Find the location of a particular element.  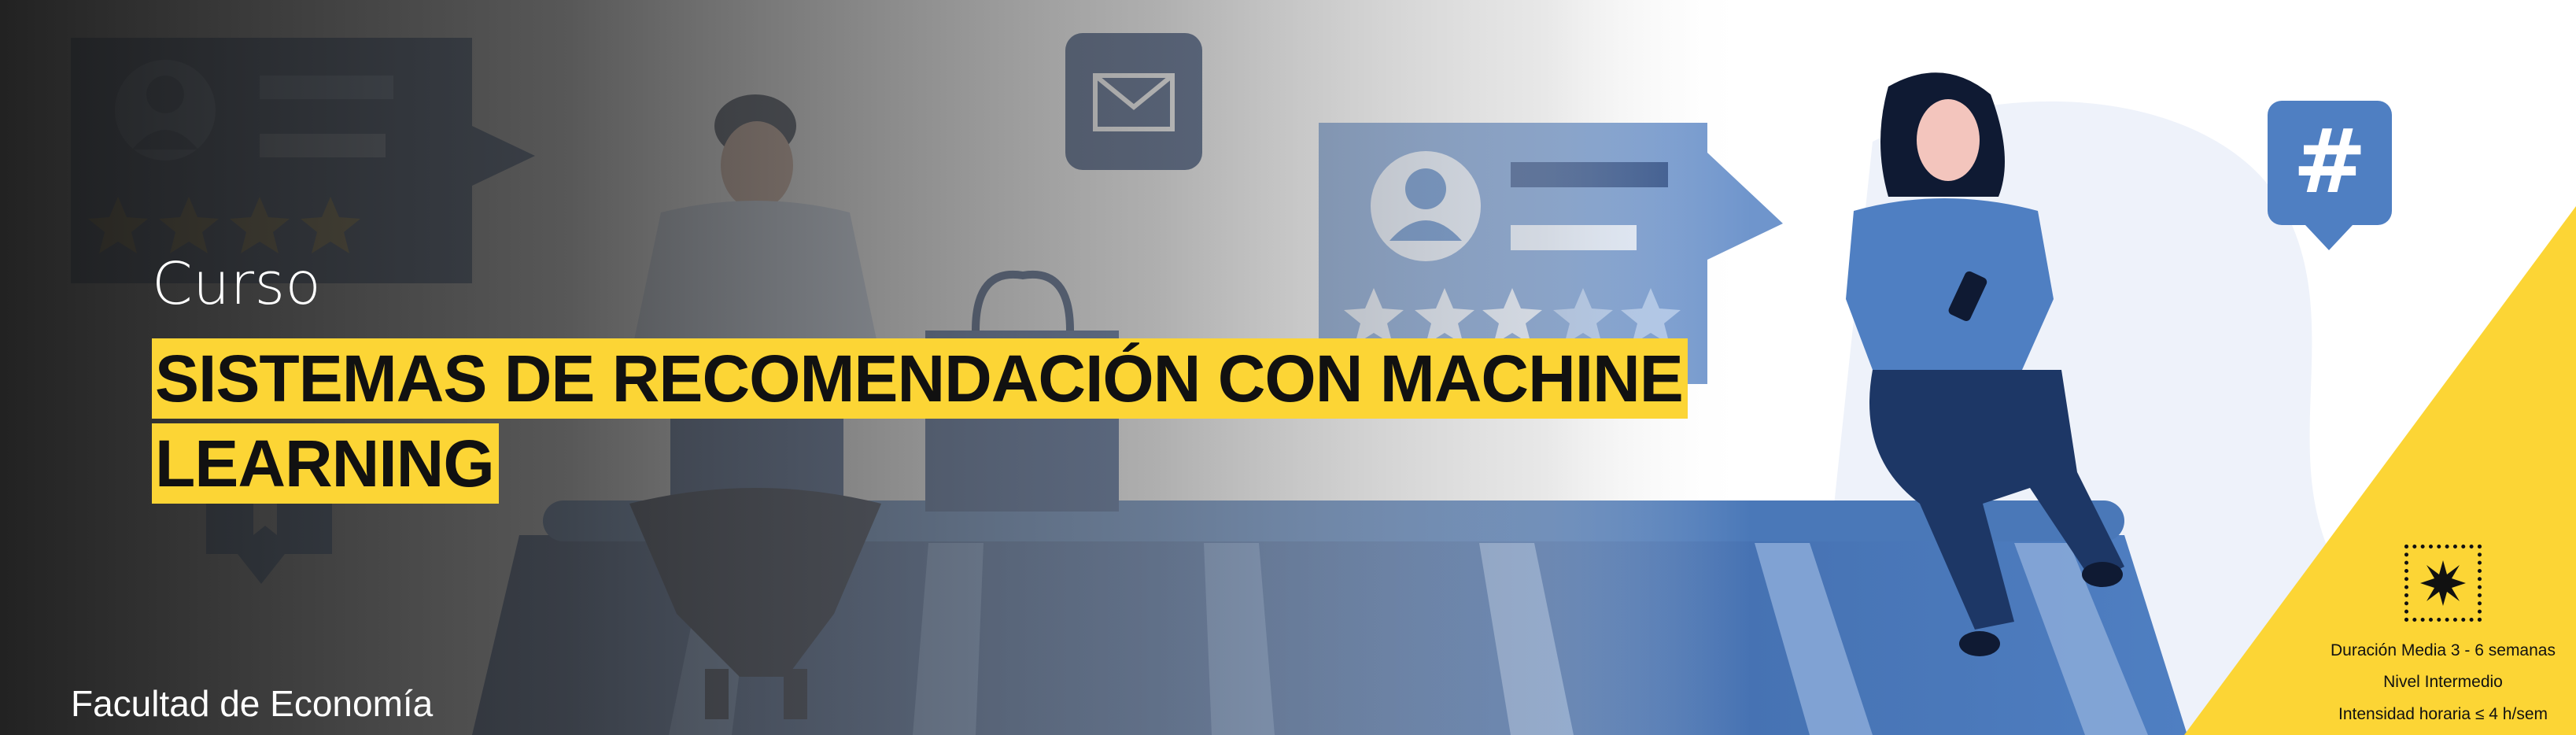

course-intensity: Intensidad horaria ≤ 4 h/sem is located at coordinates (2443, 714).